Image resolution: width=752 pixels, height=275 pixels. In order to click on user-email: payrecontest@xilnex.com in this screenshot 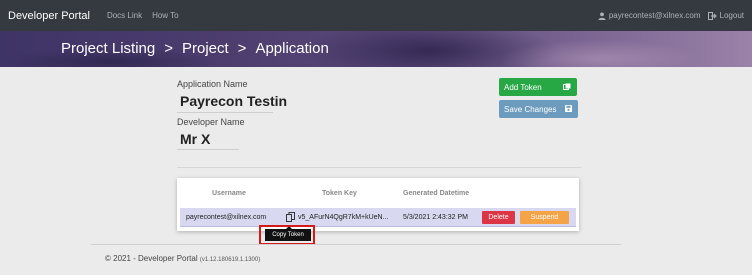, I will do `click(654, 15)`.